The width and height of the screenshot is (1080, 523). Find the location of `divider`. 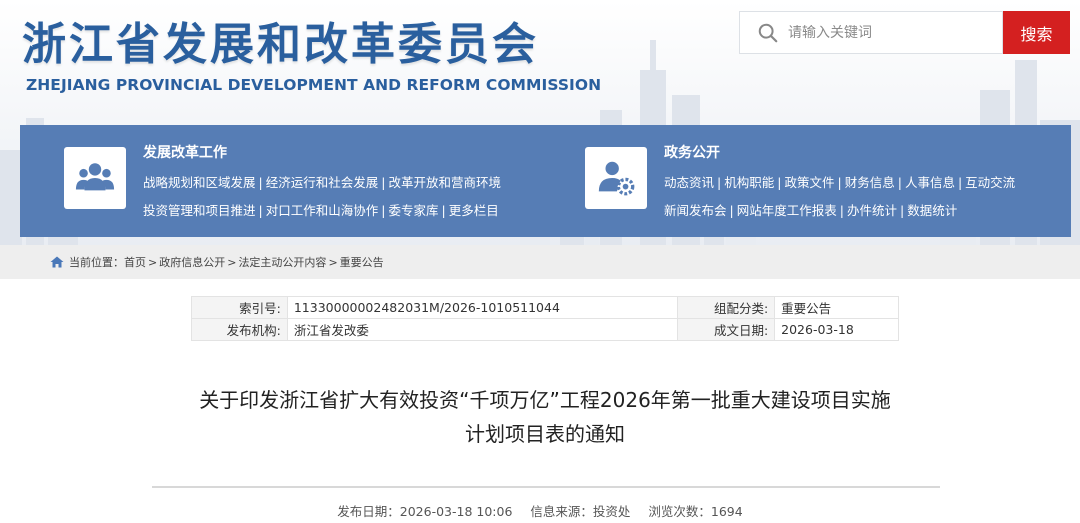

divider is located at coordinates (546, 487).